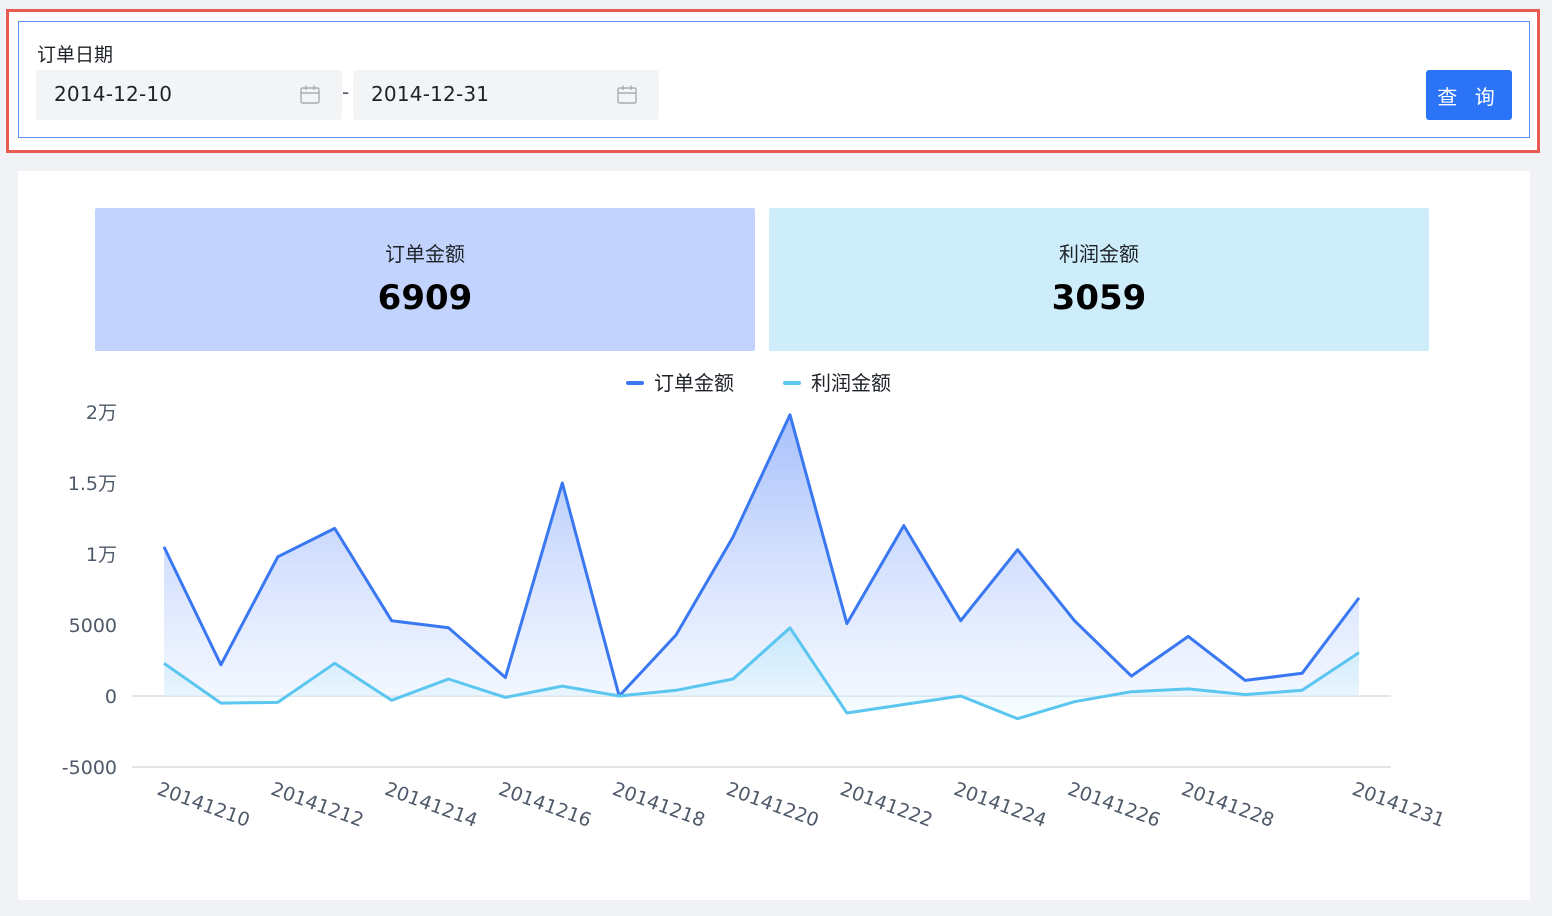 This screenshot has height=916, width=1552. Describe the element at coordinates (1114, 805) in the screenshot. I see `x-tick-label: 20141226` at that location.